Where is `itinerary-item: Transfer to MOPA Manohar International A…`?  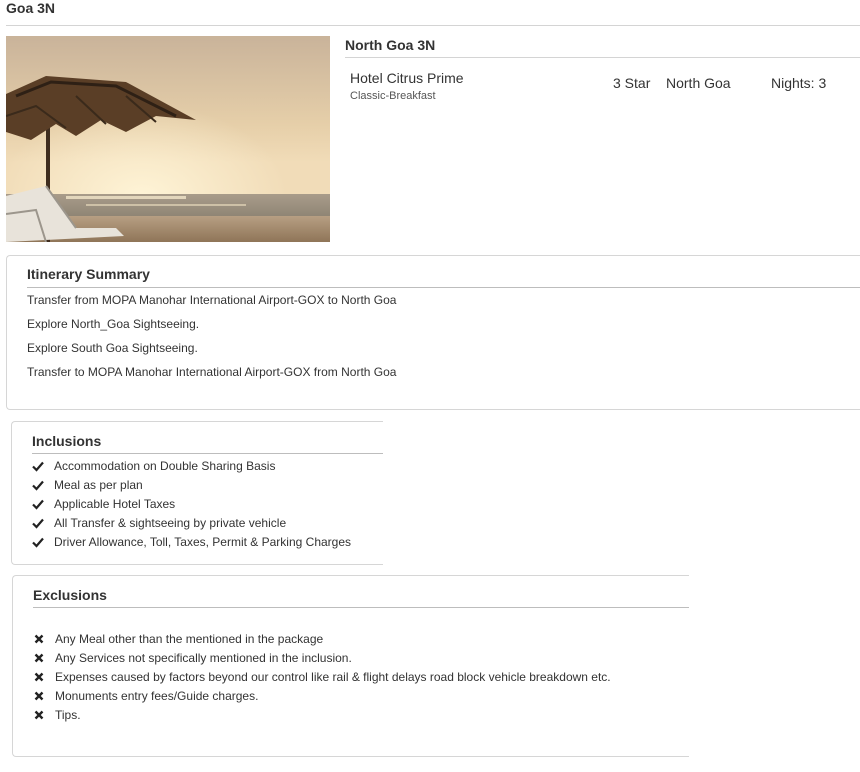 itinerary-item: Transfer to MOPA Manohar International A… is located at coordinates (212, 372).